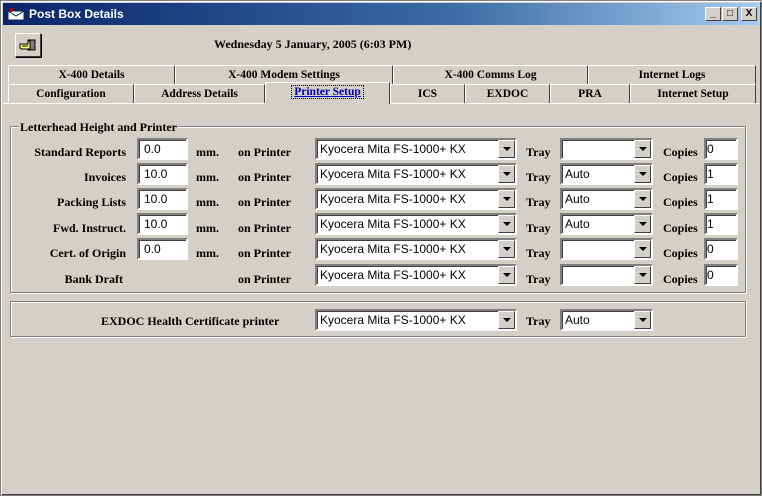 Image resolution: width=762 pixels, height=496 pixels. I want to click on bank-draft-tray-select, so click(606, 275).